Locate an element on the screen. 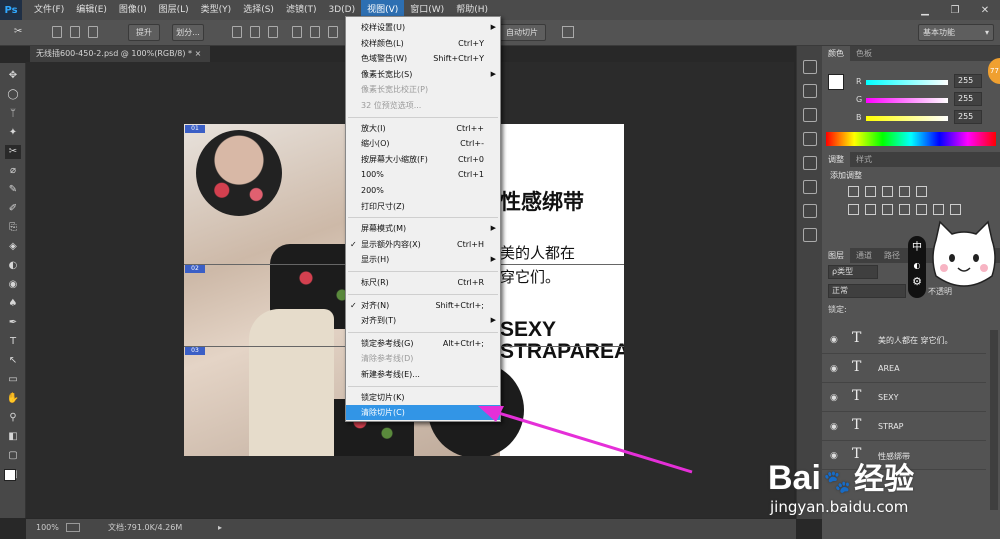  tool-icon: ♠ is located at coordinates (13, 304).